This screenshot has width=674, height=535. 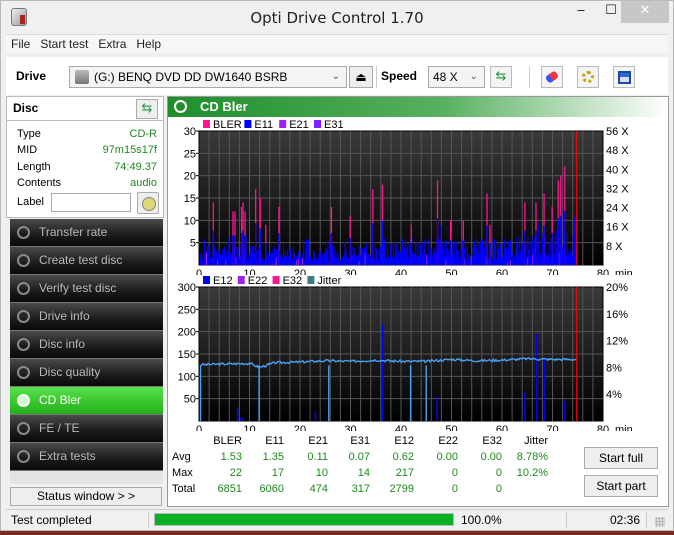 I want to click on stats-cell: 10, so click(x=321, y=473).